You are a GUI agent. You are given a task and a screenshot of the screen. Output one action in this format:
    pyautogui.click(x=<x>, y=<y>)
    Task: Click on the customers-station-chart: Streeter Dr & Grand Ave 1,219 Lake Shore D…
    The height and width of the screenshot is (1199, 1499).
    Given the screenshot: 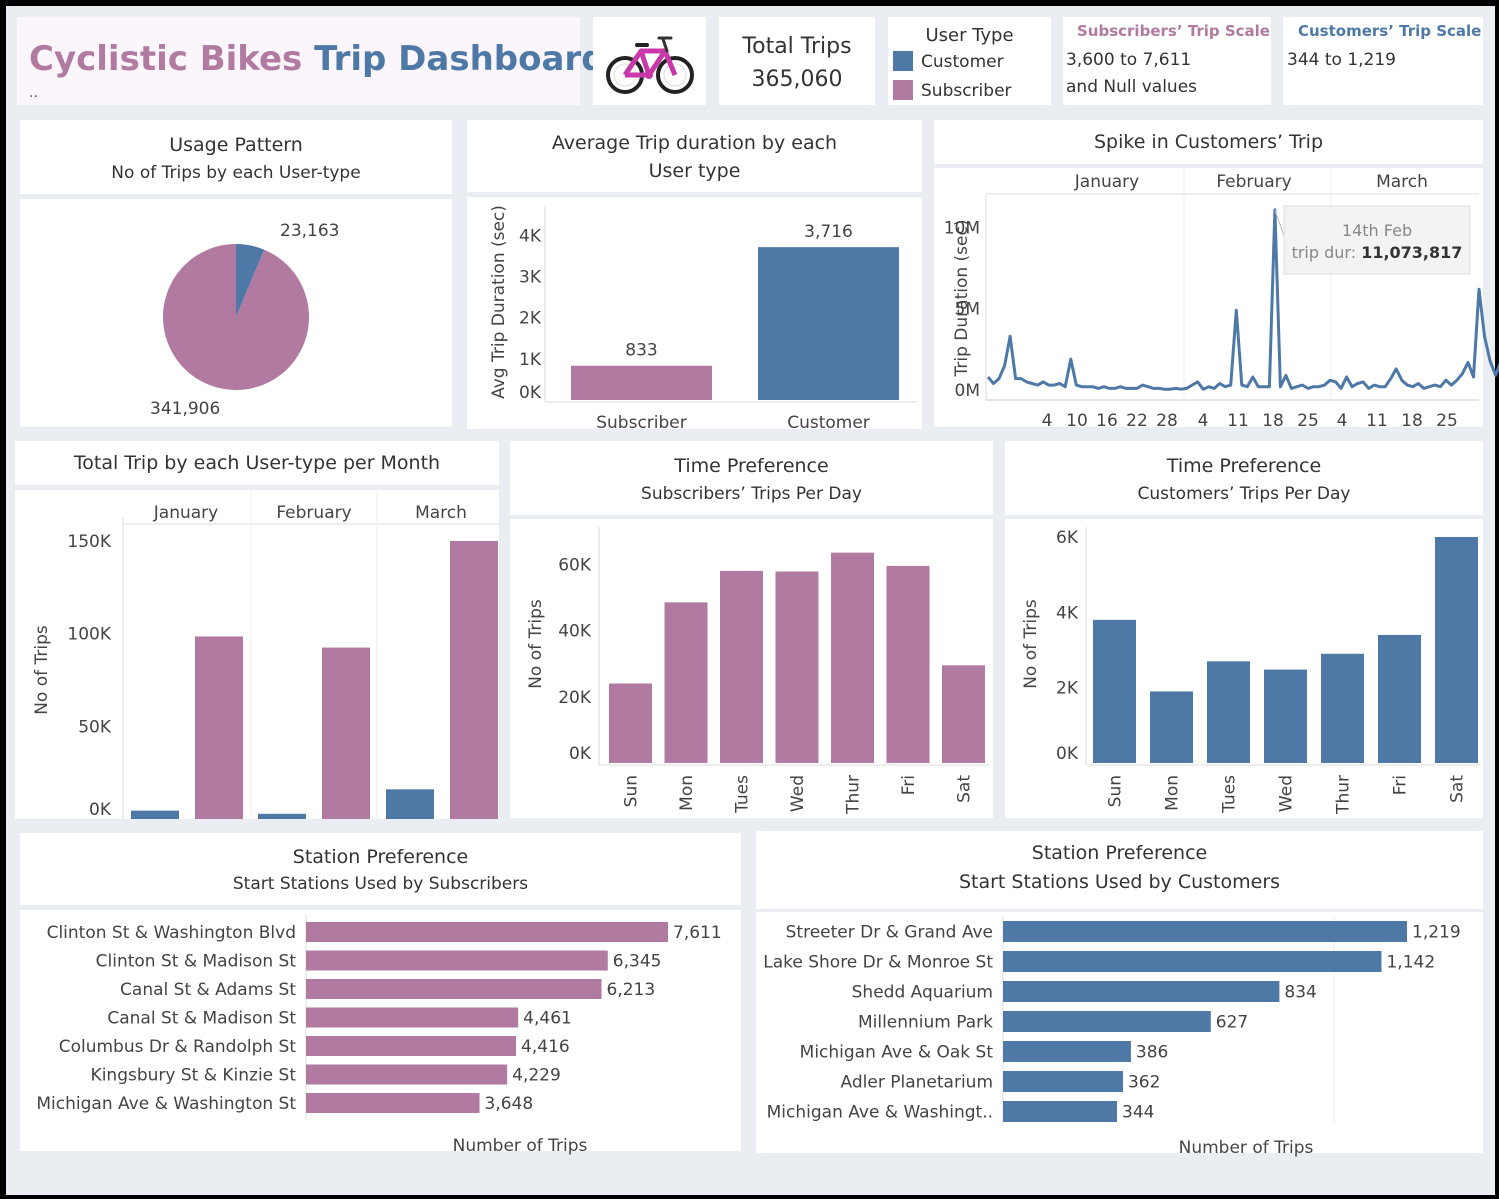 What is the action you would take?
    pyautogui.click(x=1112, y=1037)
    